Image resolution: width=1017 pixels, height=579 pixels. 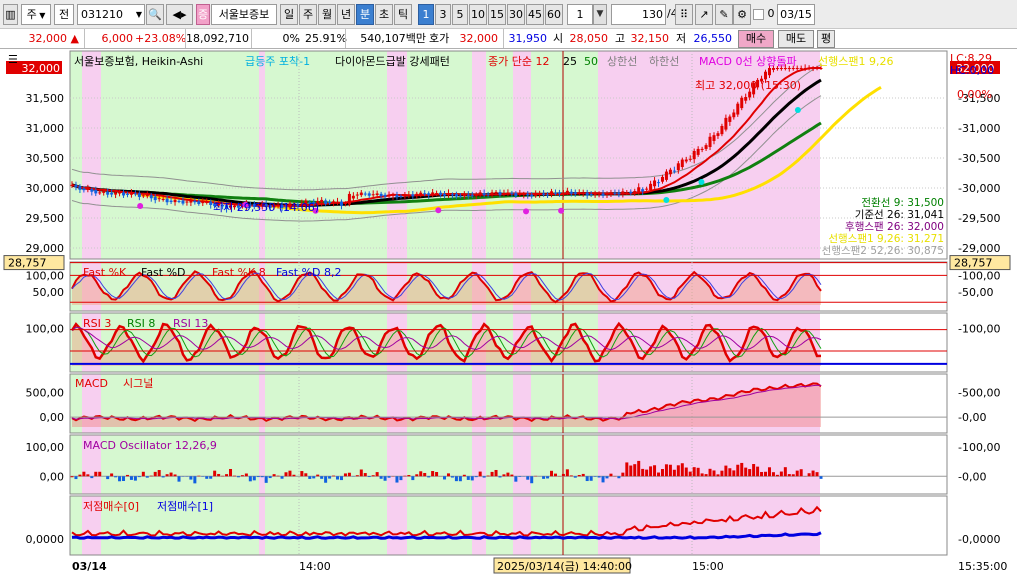 What do you see at coordinates (973, 263) in the screenshot?
I see `ref-price-right: 28,757` at bounding box center [973, 263].